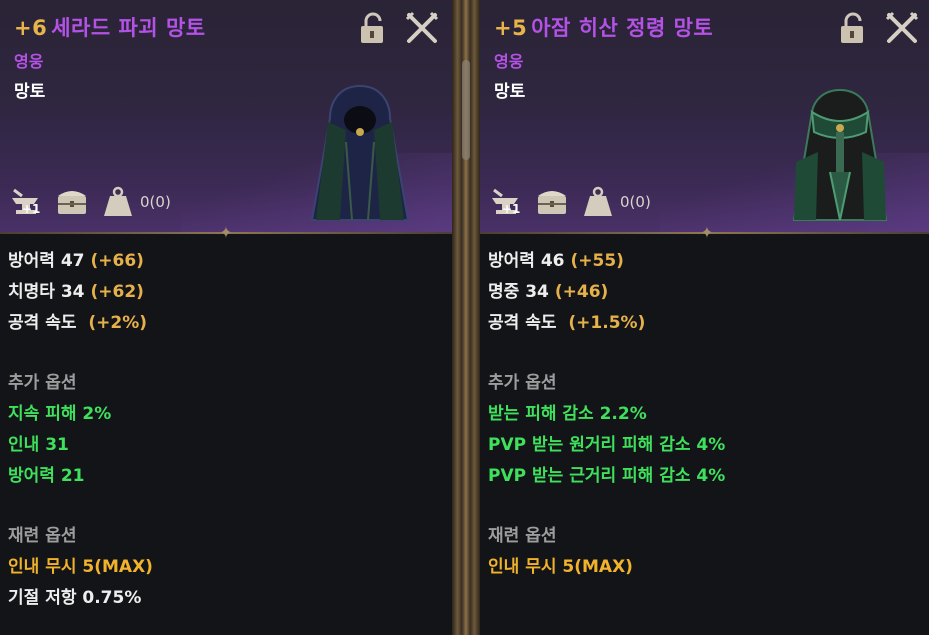 Image resolution: width=929 pixels, height=635 pixels. I want to click on stat-row: 치명타 34 (+62), so click(80, 292).